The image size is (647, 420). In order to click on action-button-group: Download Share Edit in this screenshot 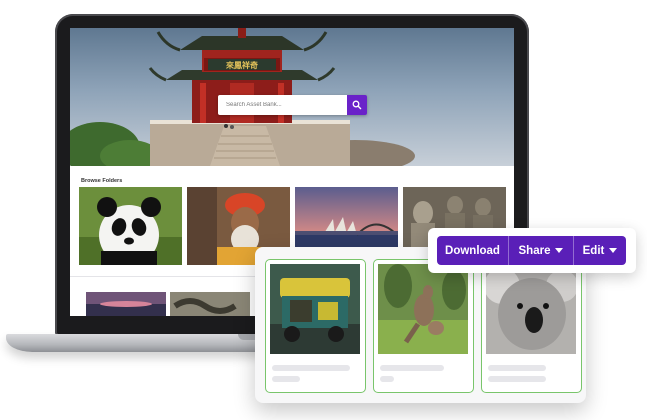, I will do `click(531, 250)`.